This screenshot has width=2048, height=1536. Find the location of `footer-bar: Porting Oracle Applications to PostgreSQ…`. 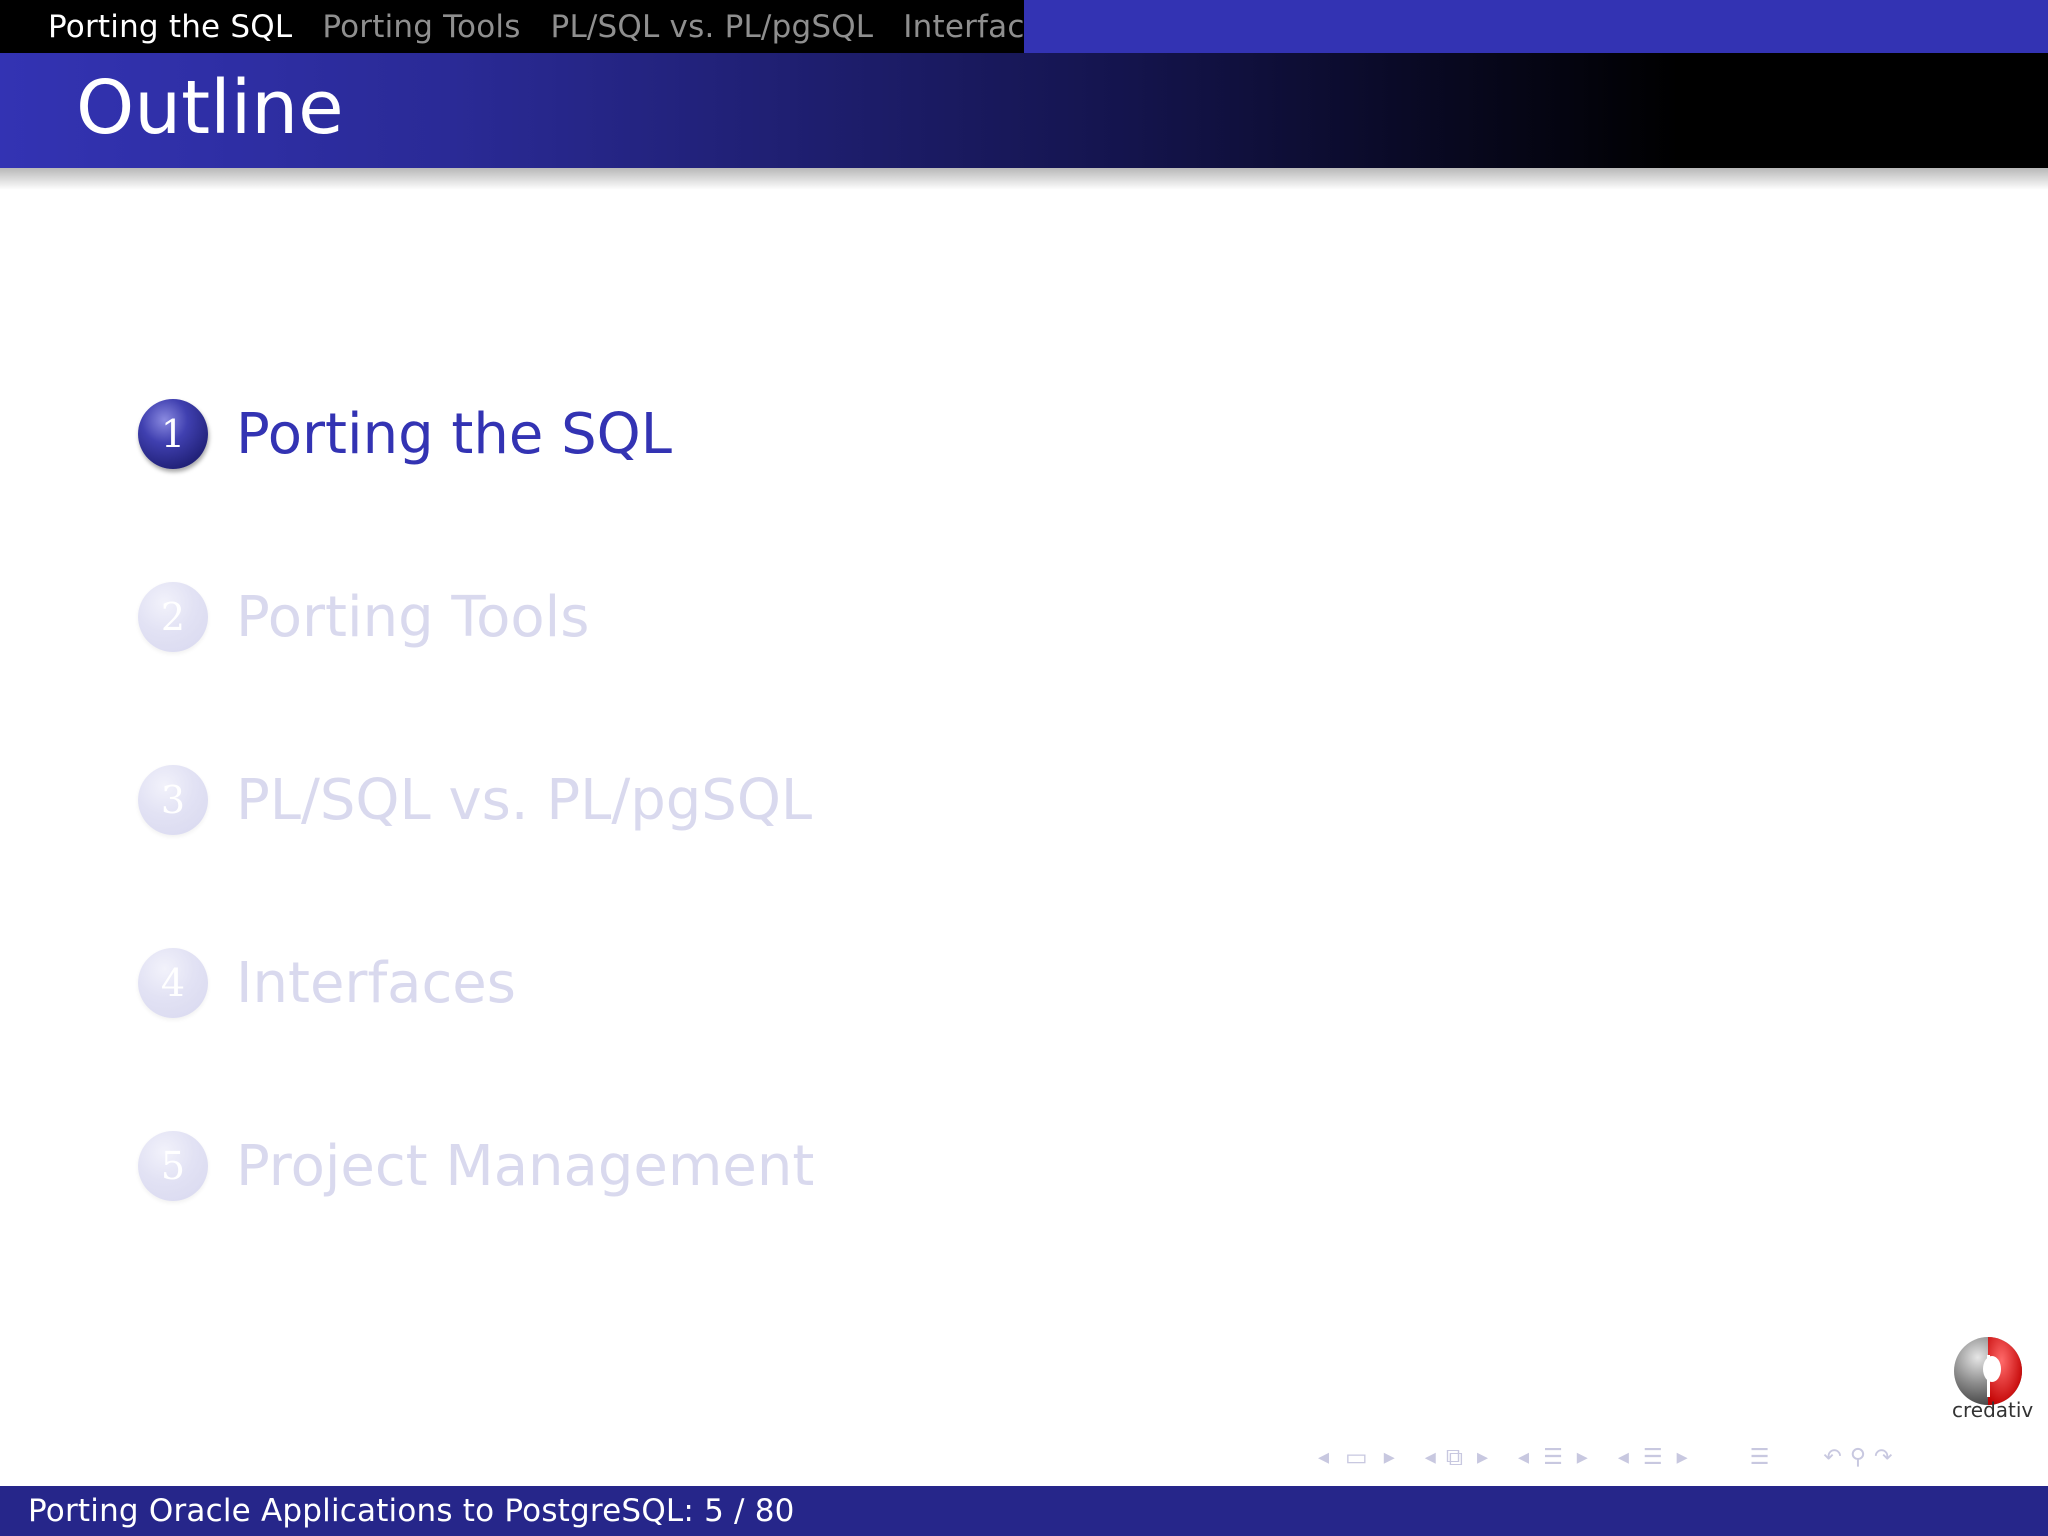

footer-bar: Porting Oracle Applications to PostgreSQ… is located at coordinates (1024, 1511).